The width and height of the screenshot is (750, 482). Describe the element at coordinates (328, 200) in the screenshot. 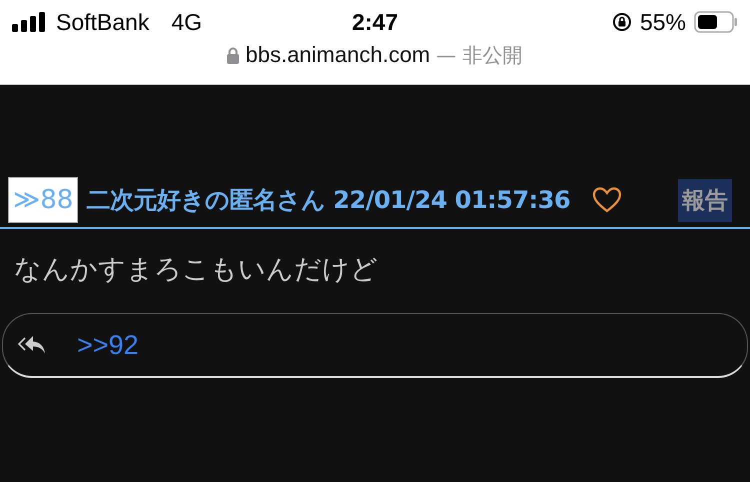

I see `post-author-date: 二次元好きの匿名さん 22/01/24 01:57:36` at that location.